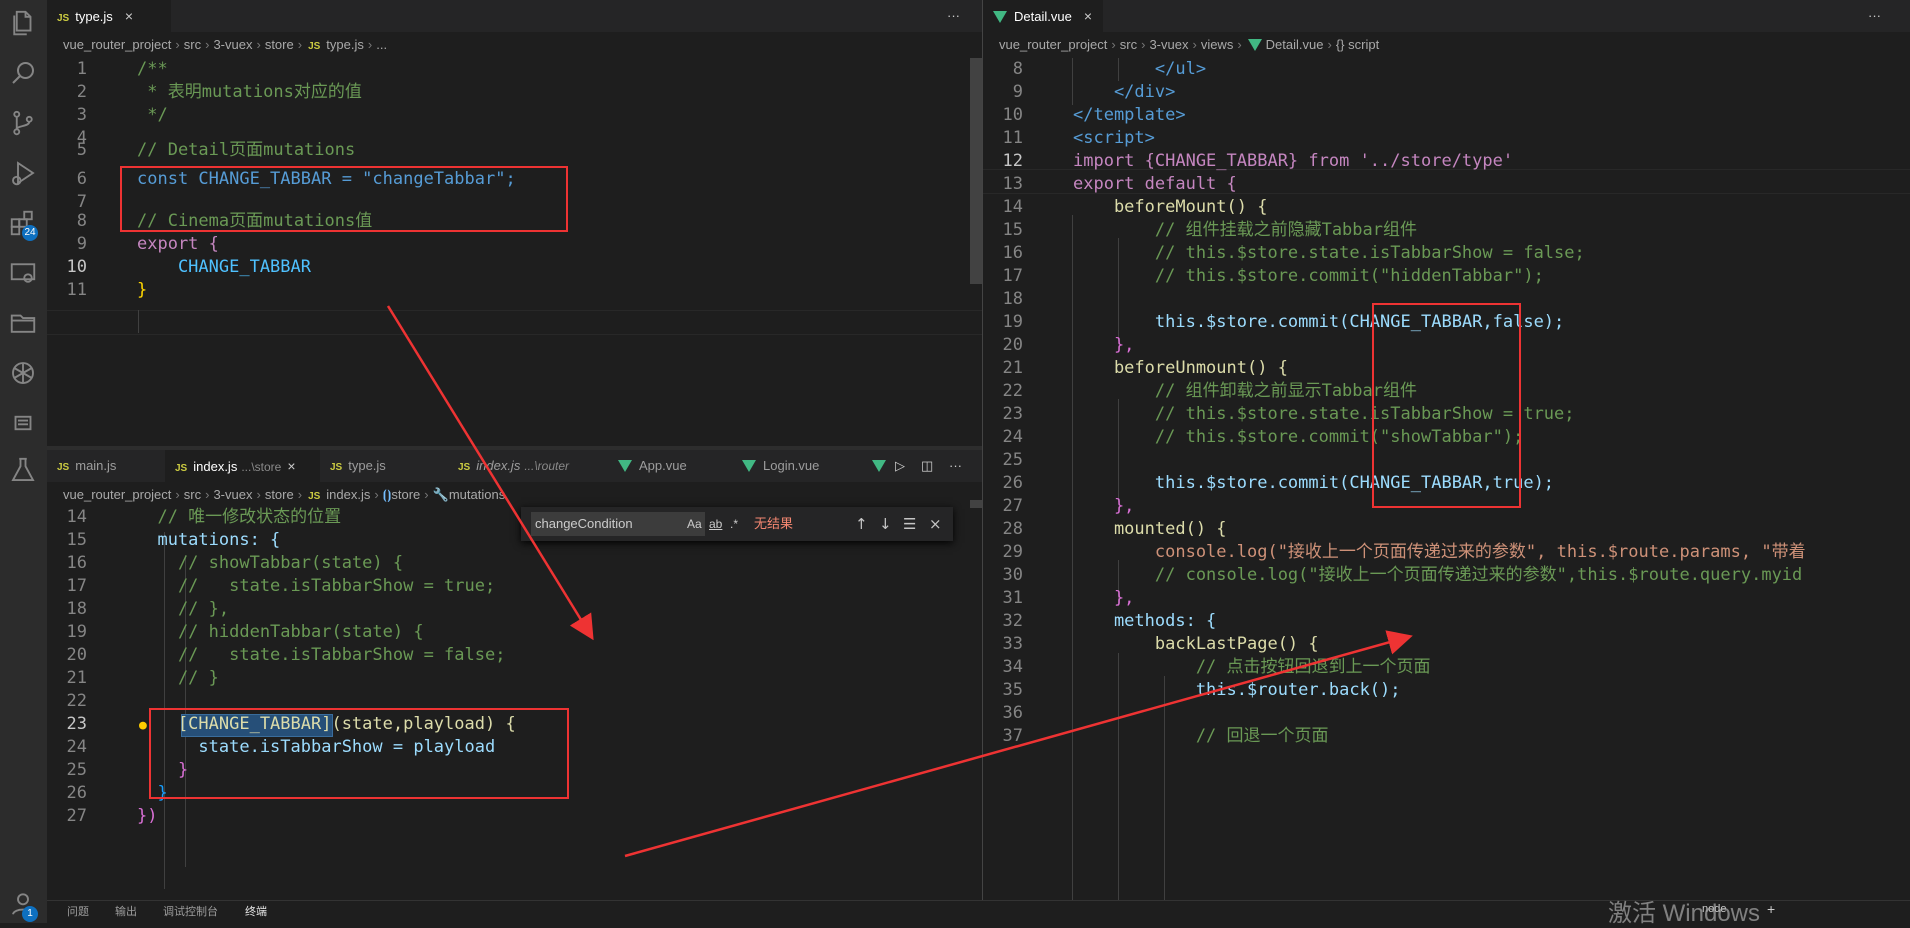 The image size is (1910, 928). I want to click on tab-debug-console: 调试控制台, so click(190, 911).